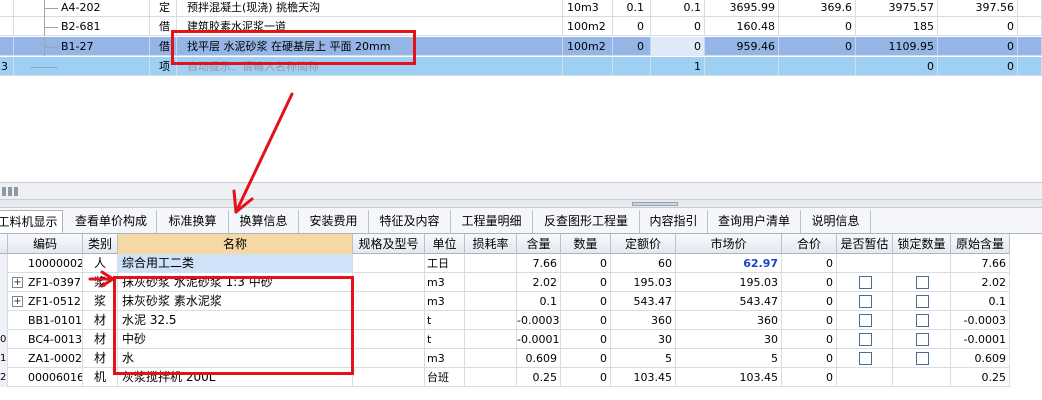  I want to click on quota-unit: 100m2, so click(588, 26).